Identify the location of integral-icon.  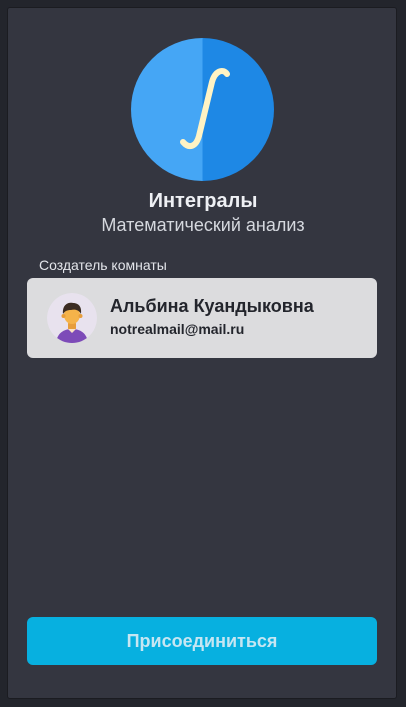
(202, 109).